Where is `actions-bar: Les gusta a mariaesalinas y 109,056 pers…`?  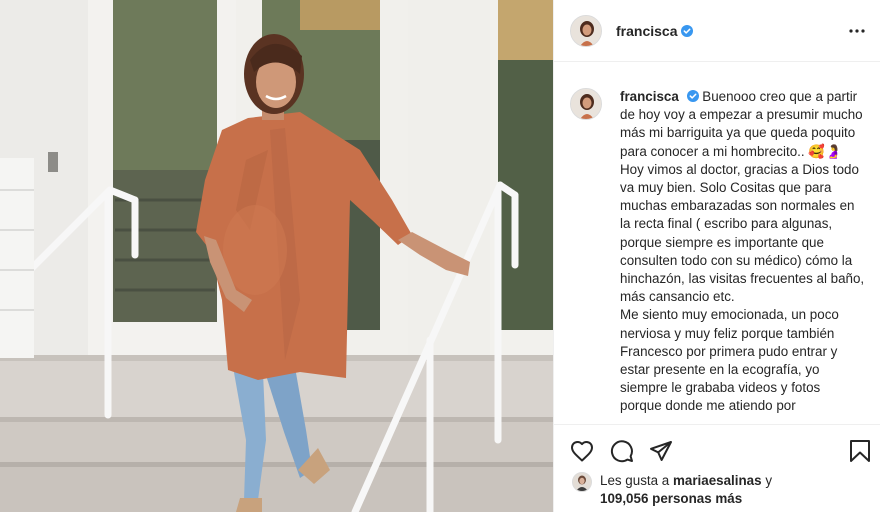 actions-bar: Les gusta a mariaesalinas y 109,056 pers… is located at coordinates (717, 468).